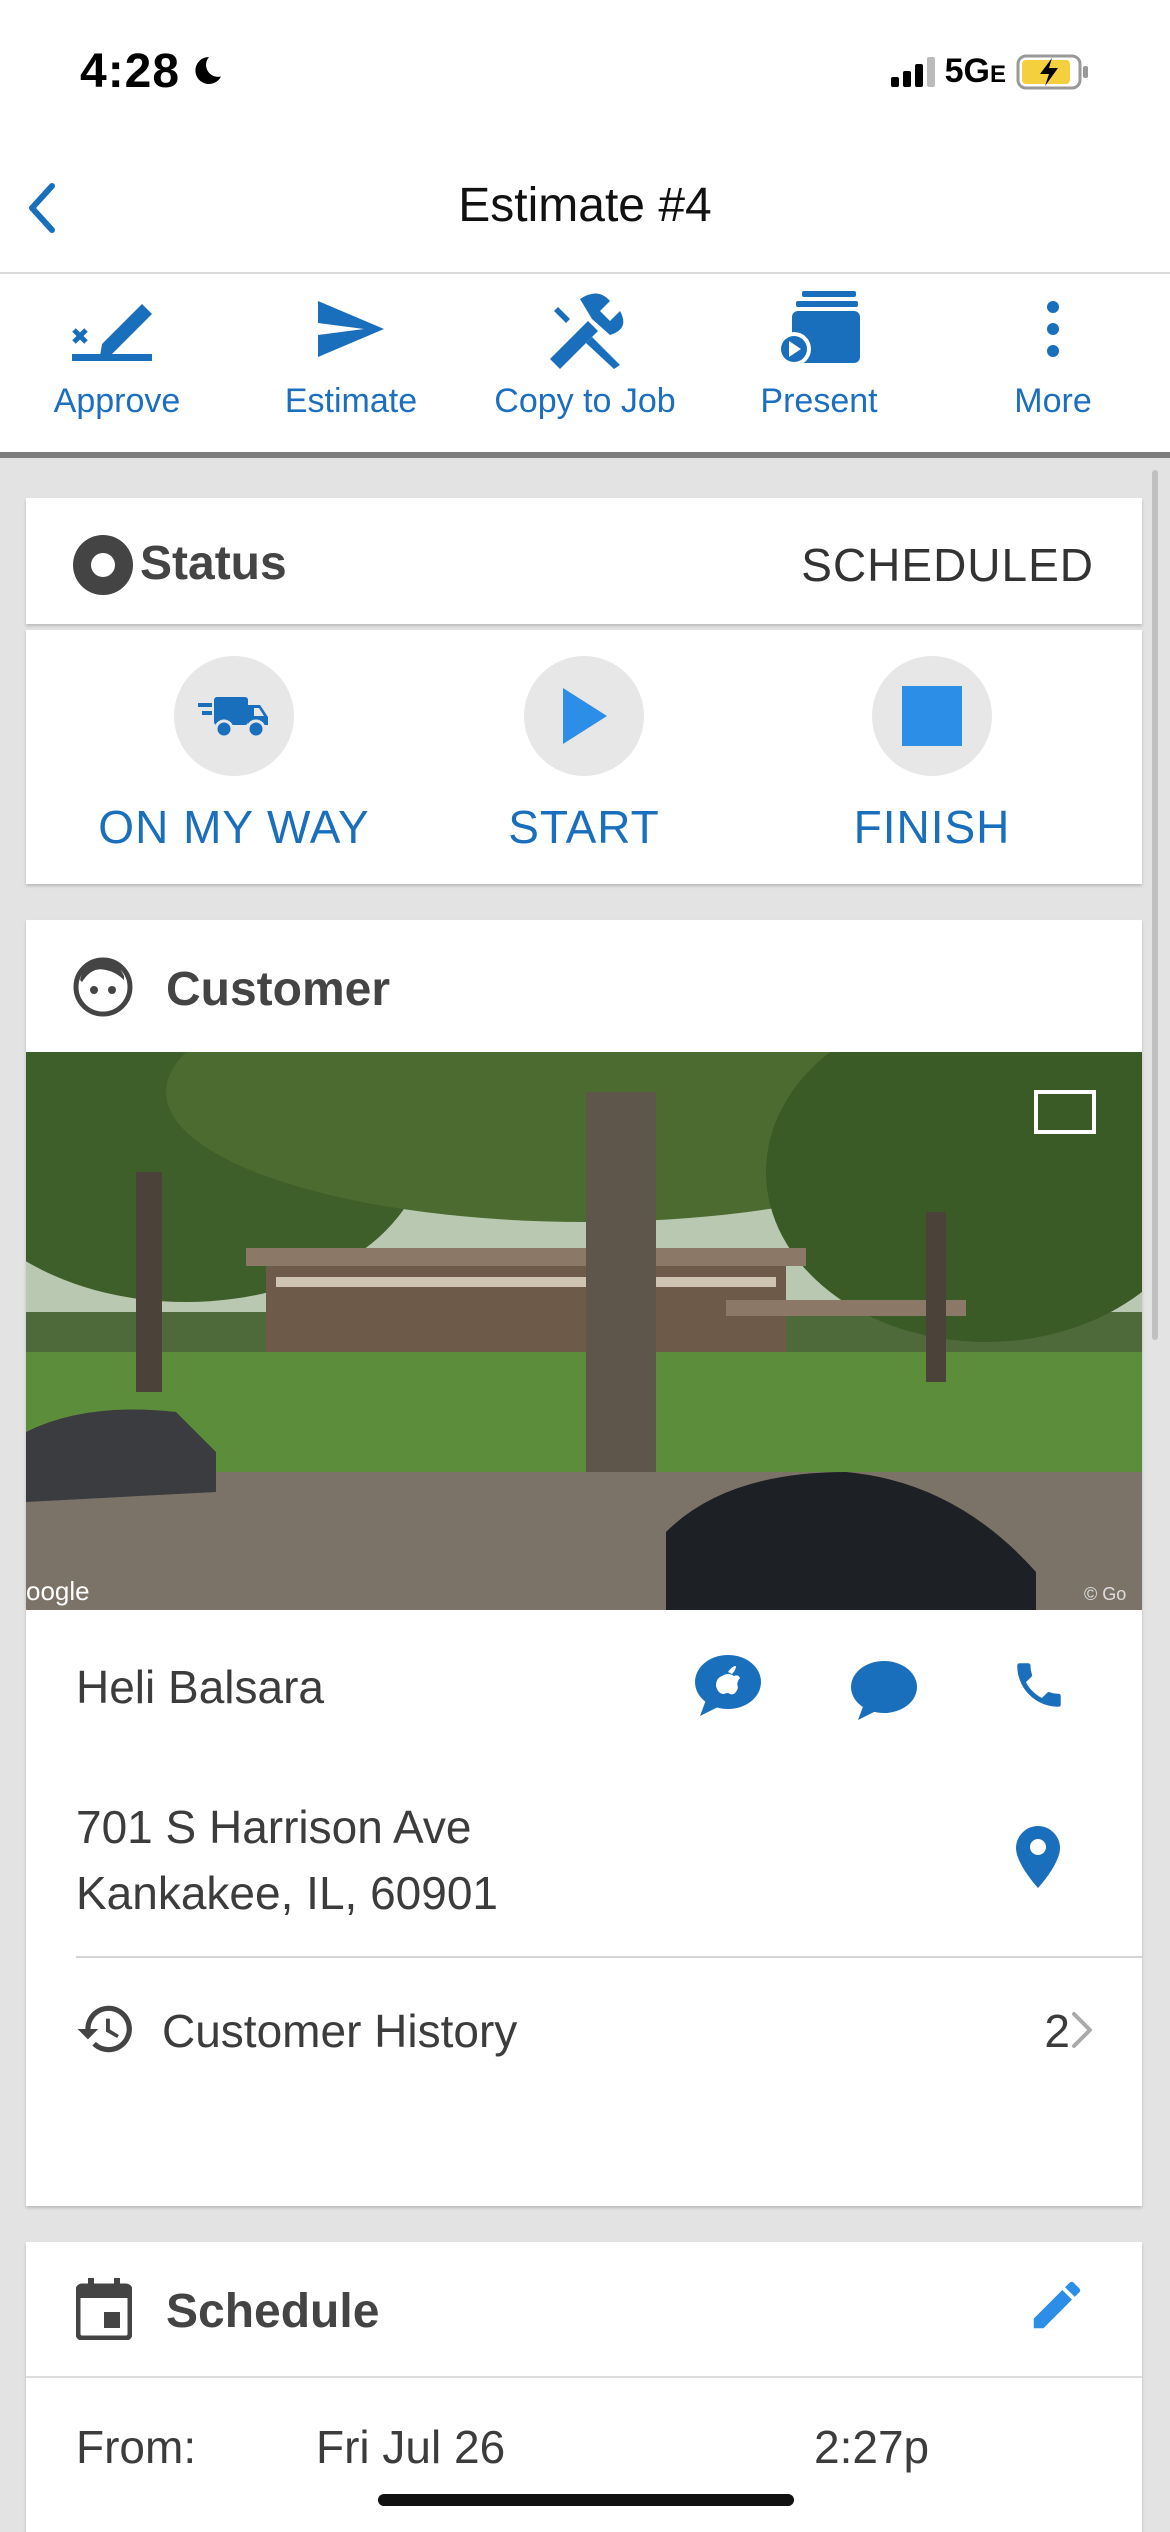 The height and width of the screenshot is (2532, 1170). I want to click on finish-label: FINISH, so click(932, 827).